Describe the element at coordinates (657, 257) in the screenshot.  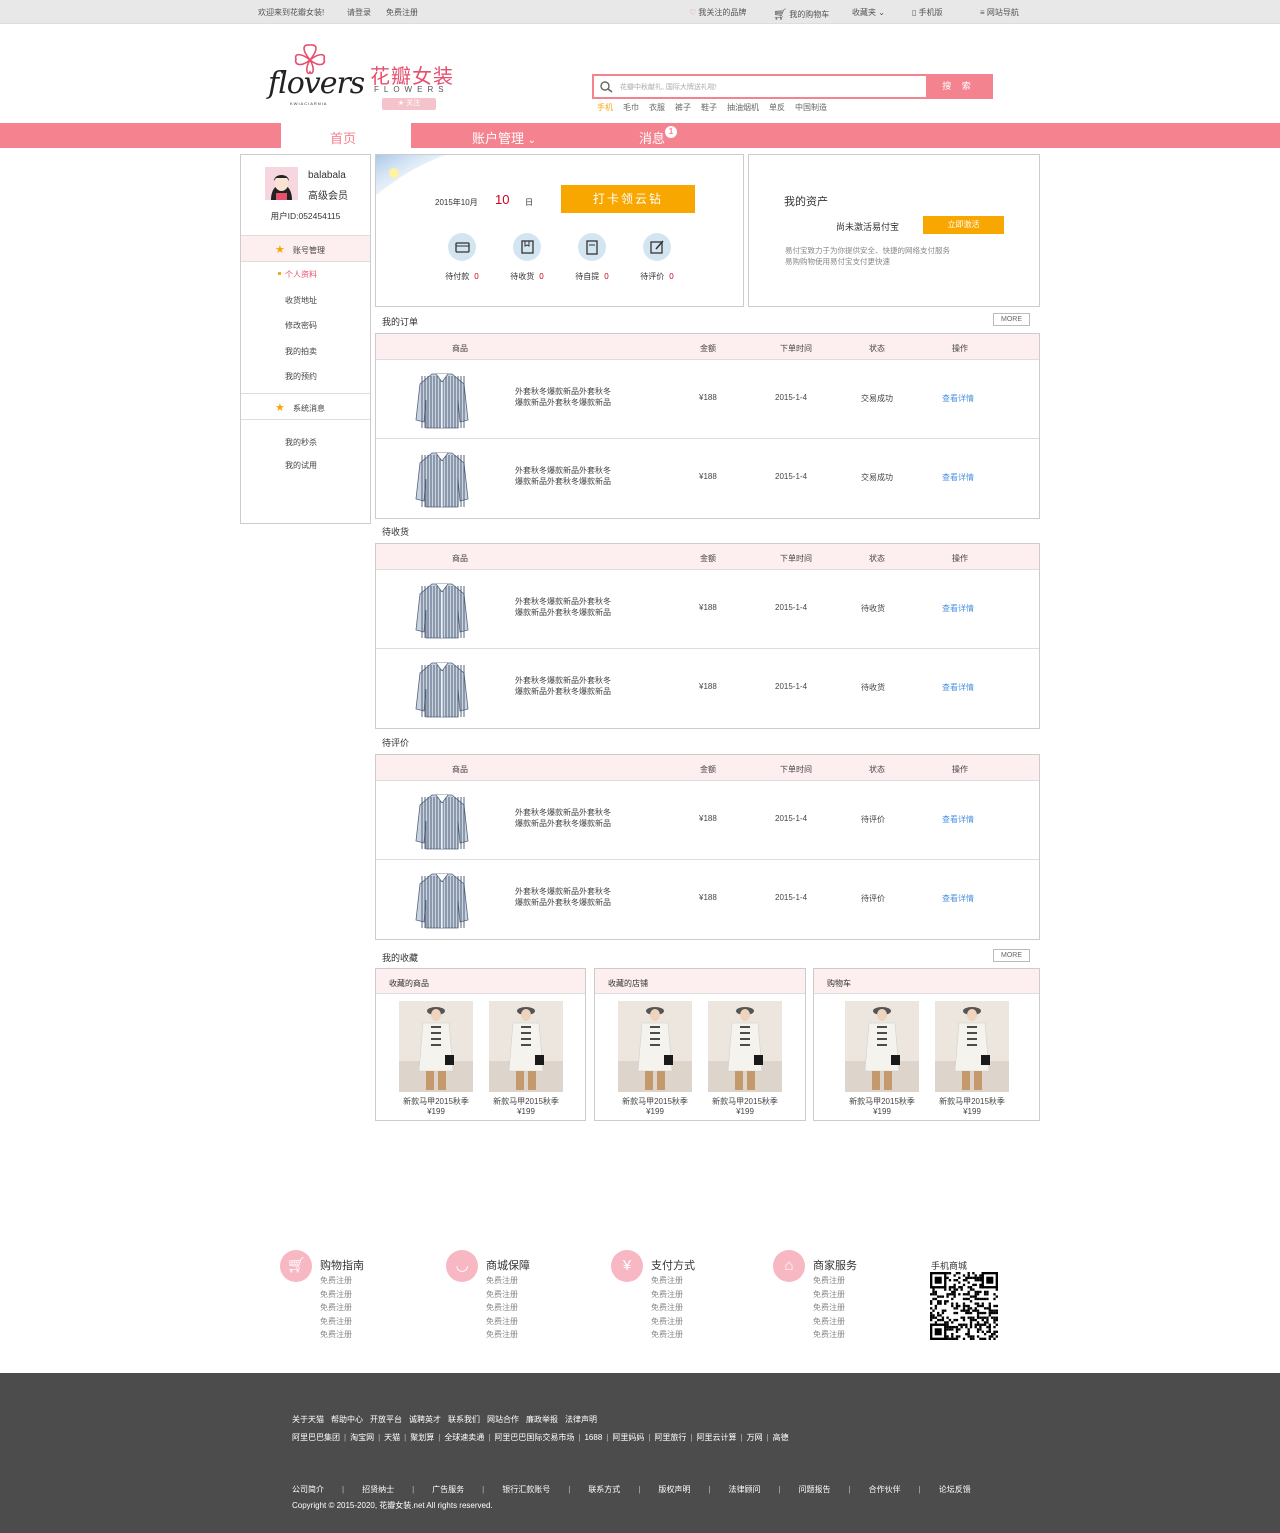
I see `stat-pending-review: 待评价 0` at that location.